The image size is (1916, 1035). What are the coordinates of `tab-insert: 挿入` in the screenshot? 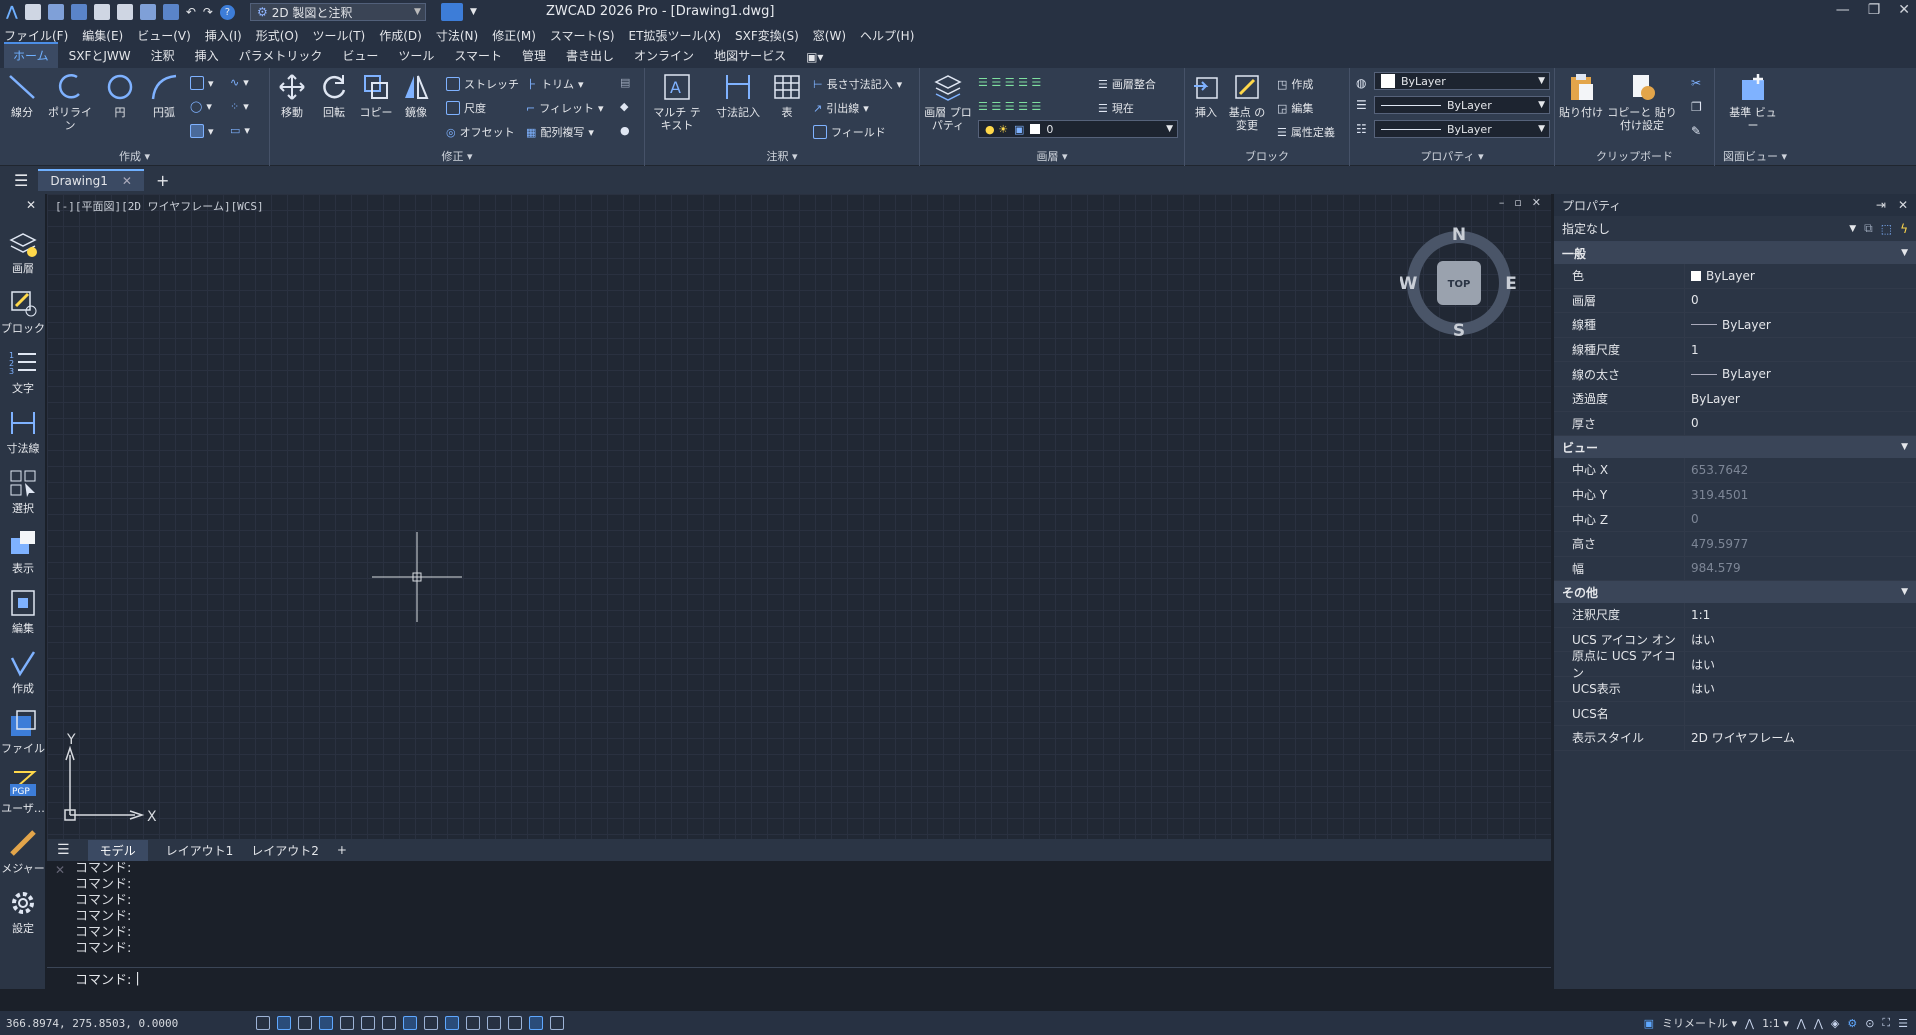 It's located at (207, 56).